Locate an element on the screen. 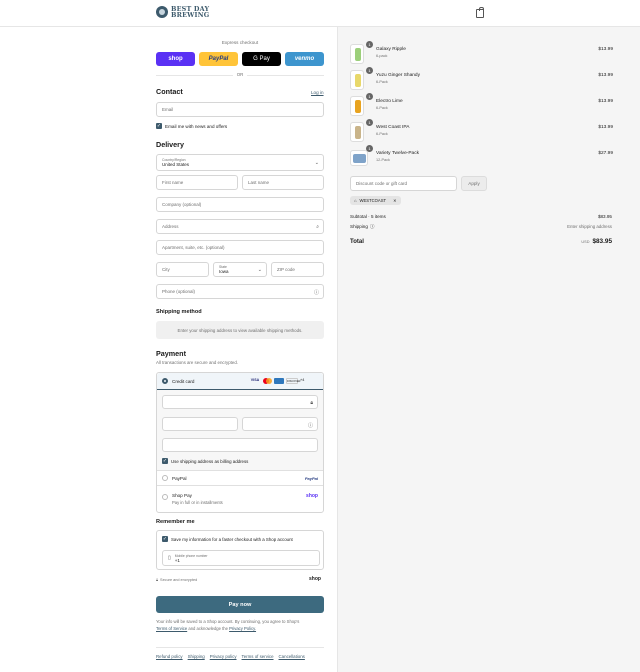 This screenshot has width=640, height=672. city-field: City is located at coordinates (182, 269).